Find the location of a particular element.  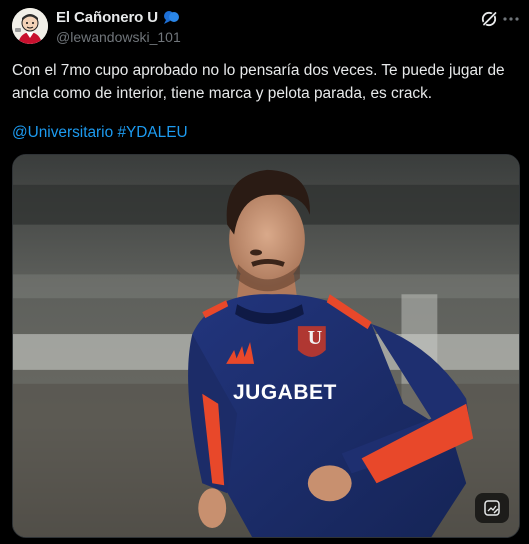

hashtag-link: #YDALEU is located at coordinates (152, 132).